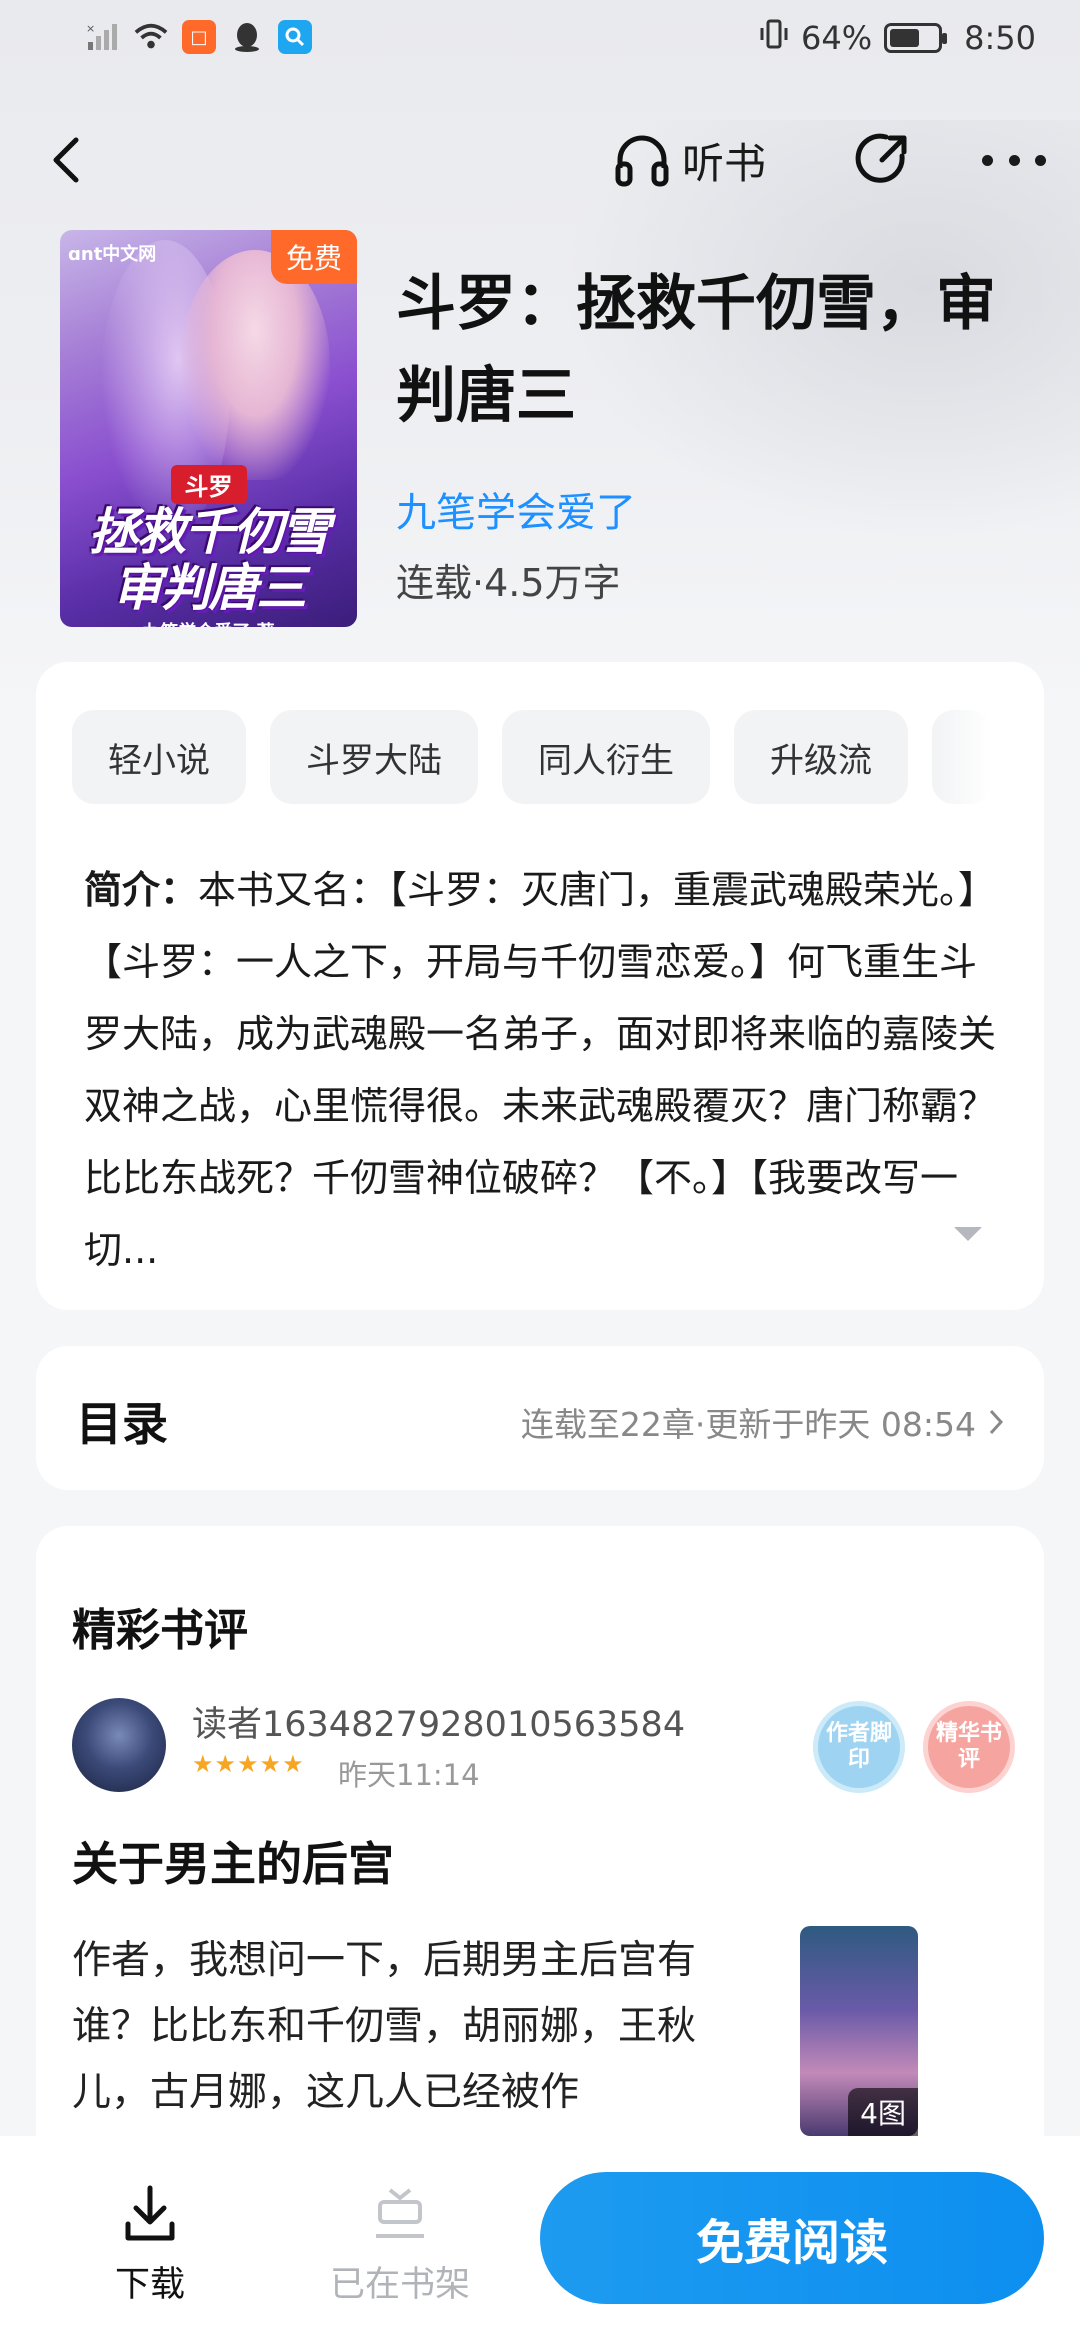  Describe the element at coordinates (898, 2031) in the screenshot. I see `review-image: 4图` at that location.